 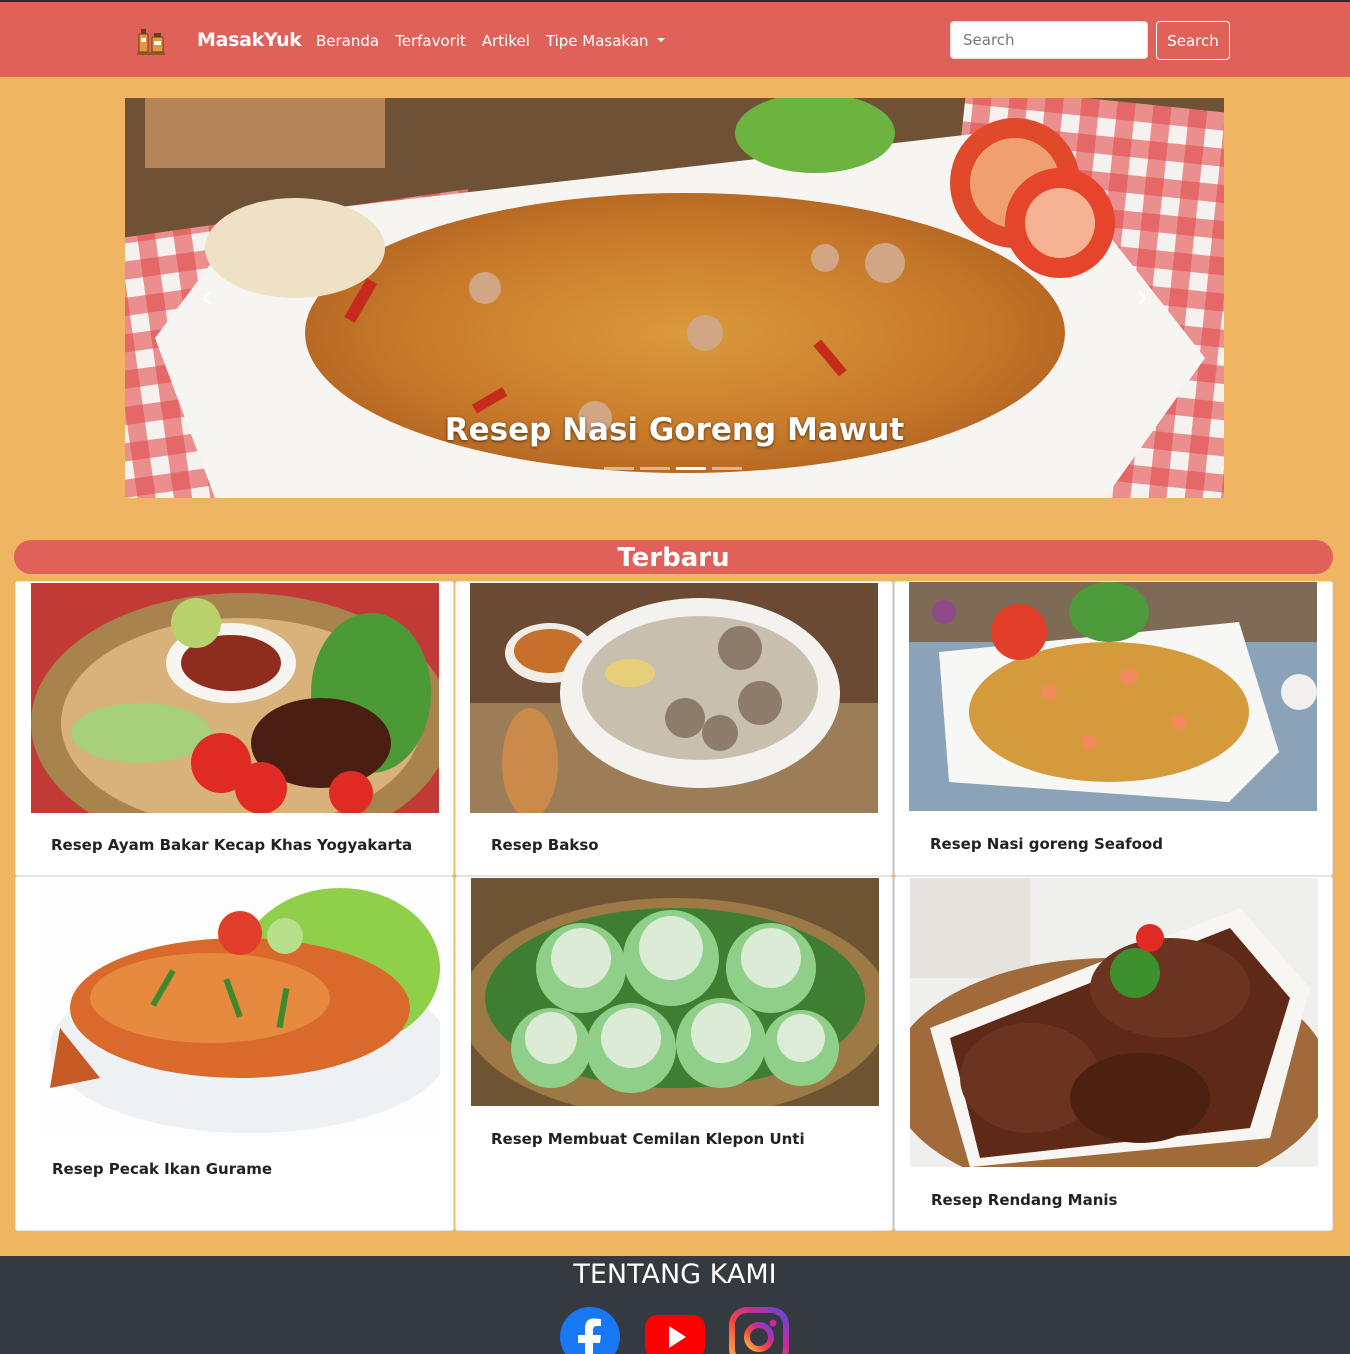 What do you see at coordinates (506, 41) in the screenshot?
I see `nav-link-artikel: Artikel` at bounding box center [506, 41].